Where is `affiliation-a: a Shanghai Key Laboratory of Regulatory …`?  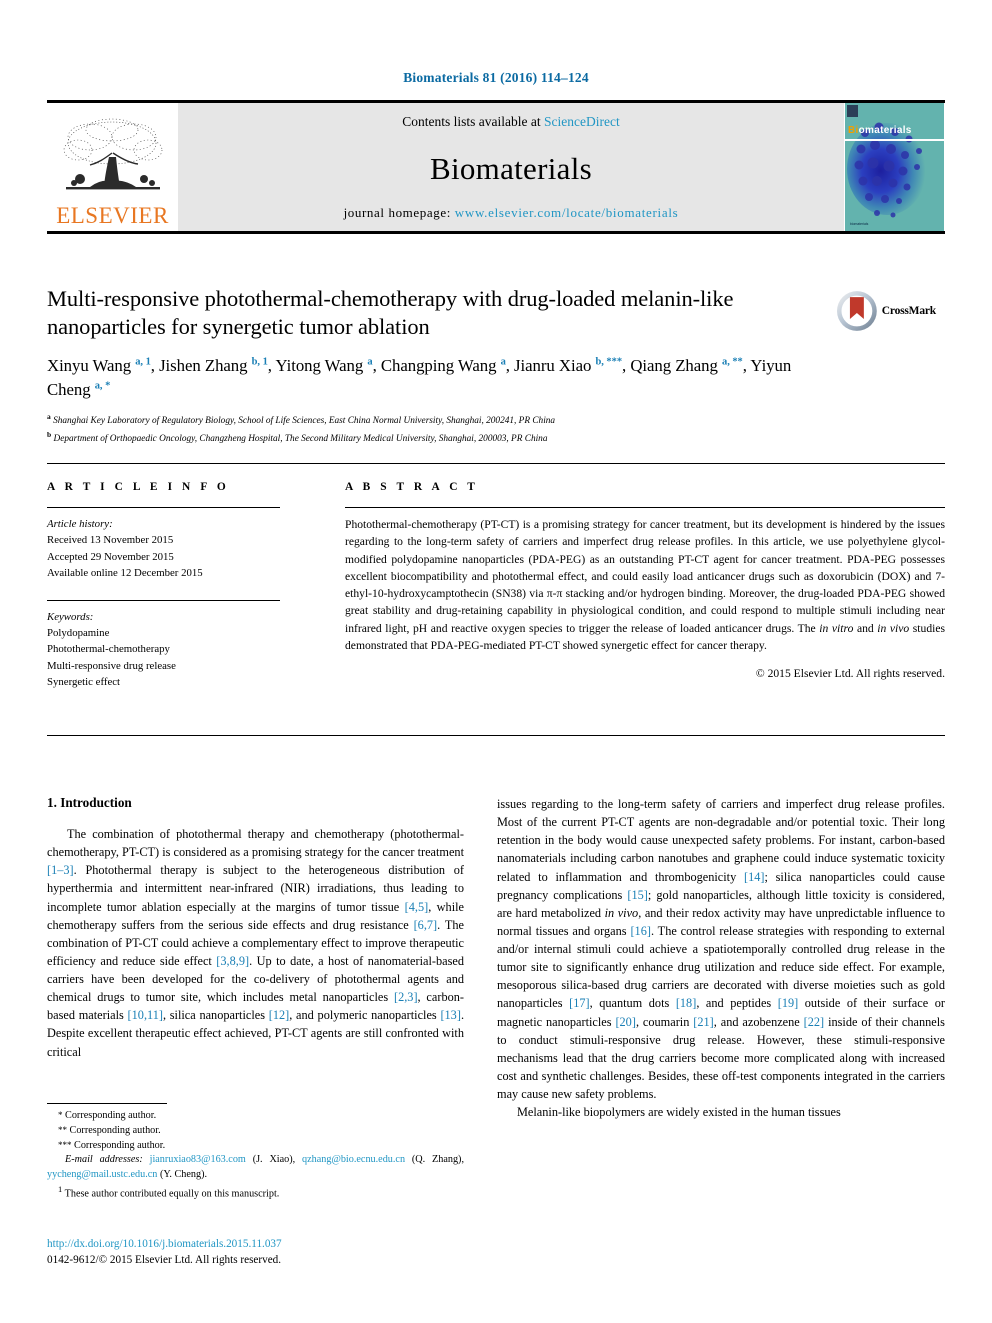 affiliation-a: a Shanghai Key Laboratory of Regulatory … is located at coordinates (301, 419).